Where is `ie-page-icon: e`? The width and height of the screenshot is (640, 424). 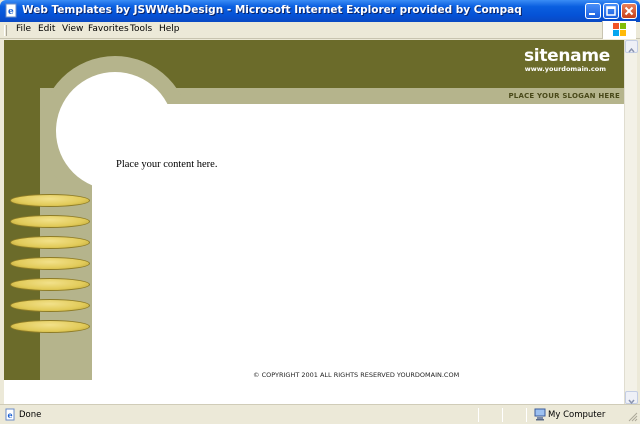 ie-page-icon: e is located at coordinates (11, 10).